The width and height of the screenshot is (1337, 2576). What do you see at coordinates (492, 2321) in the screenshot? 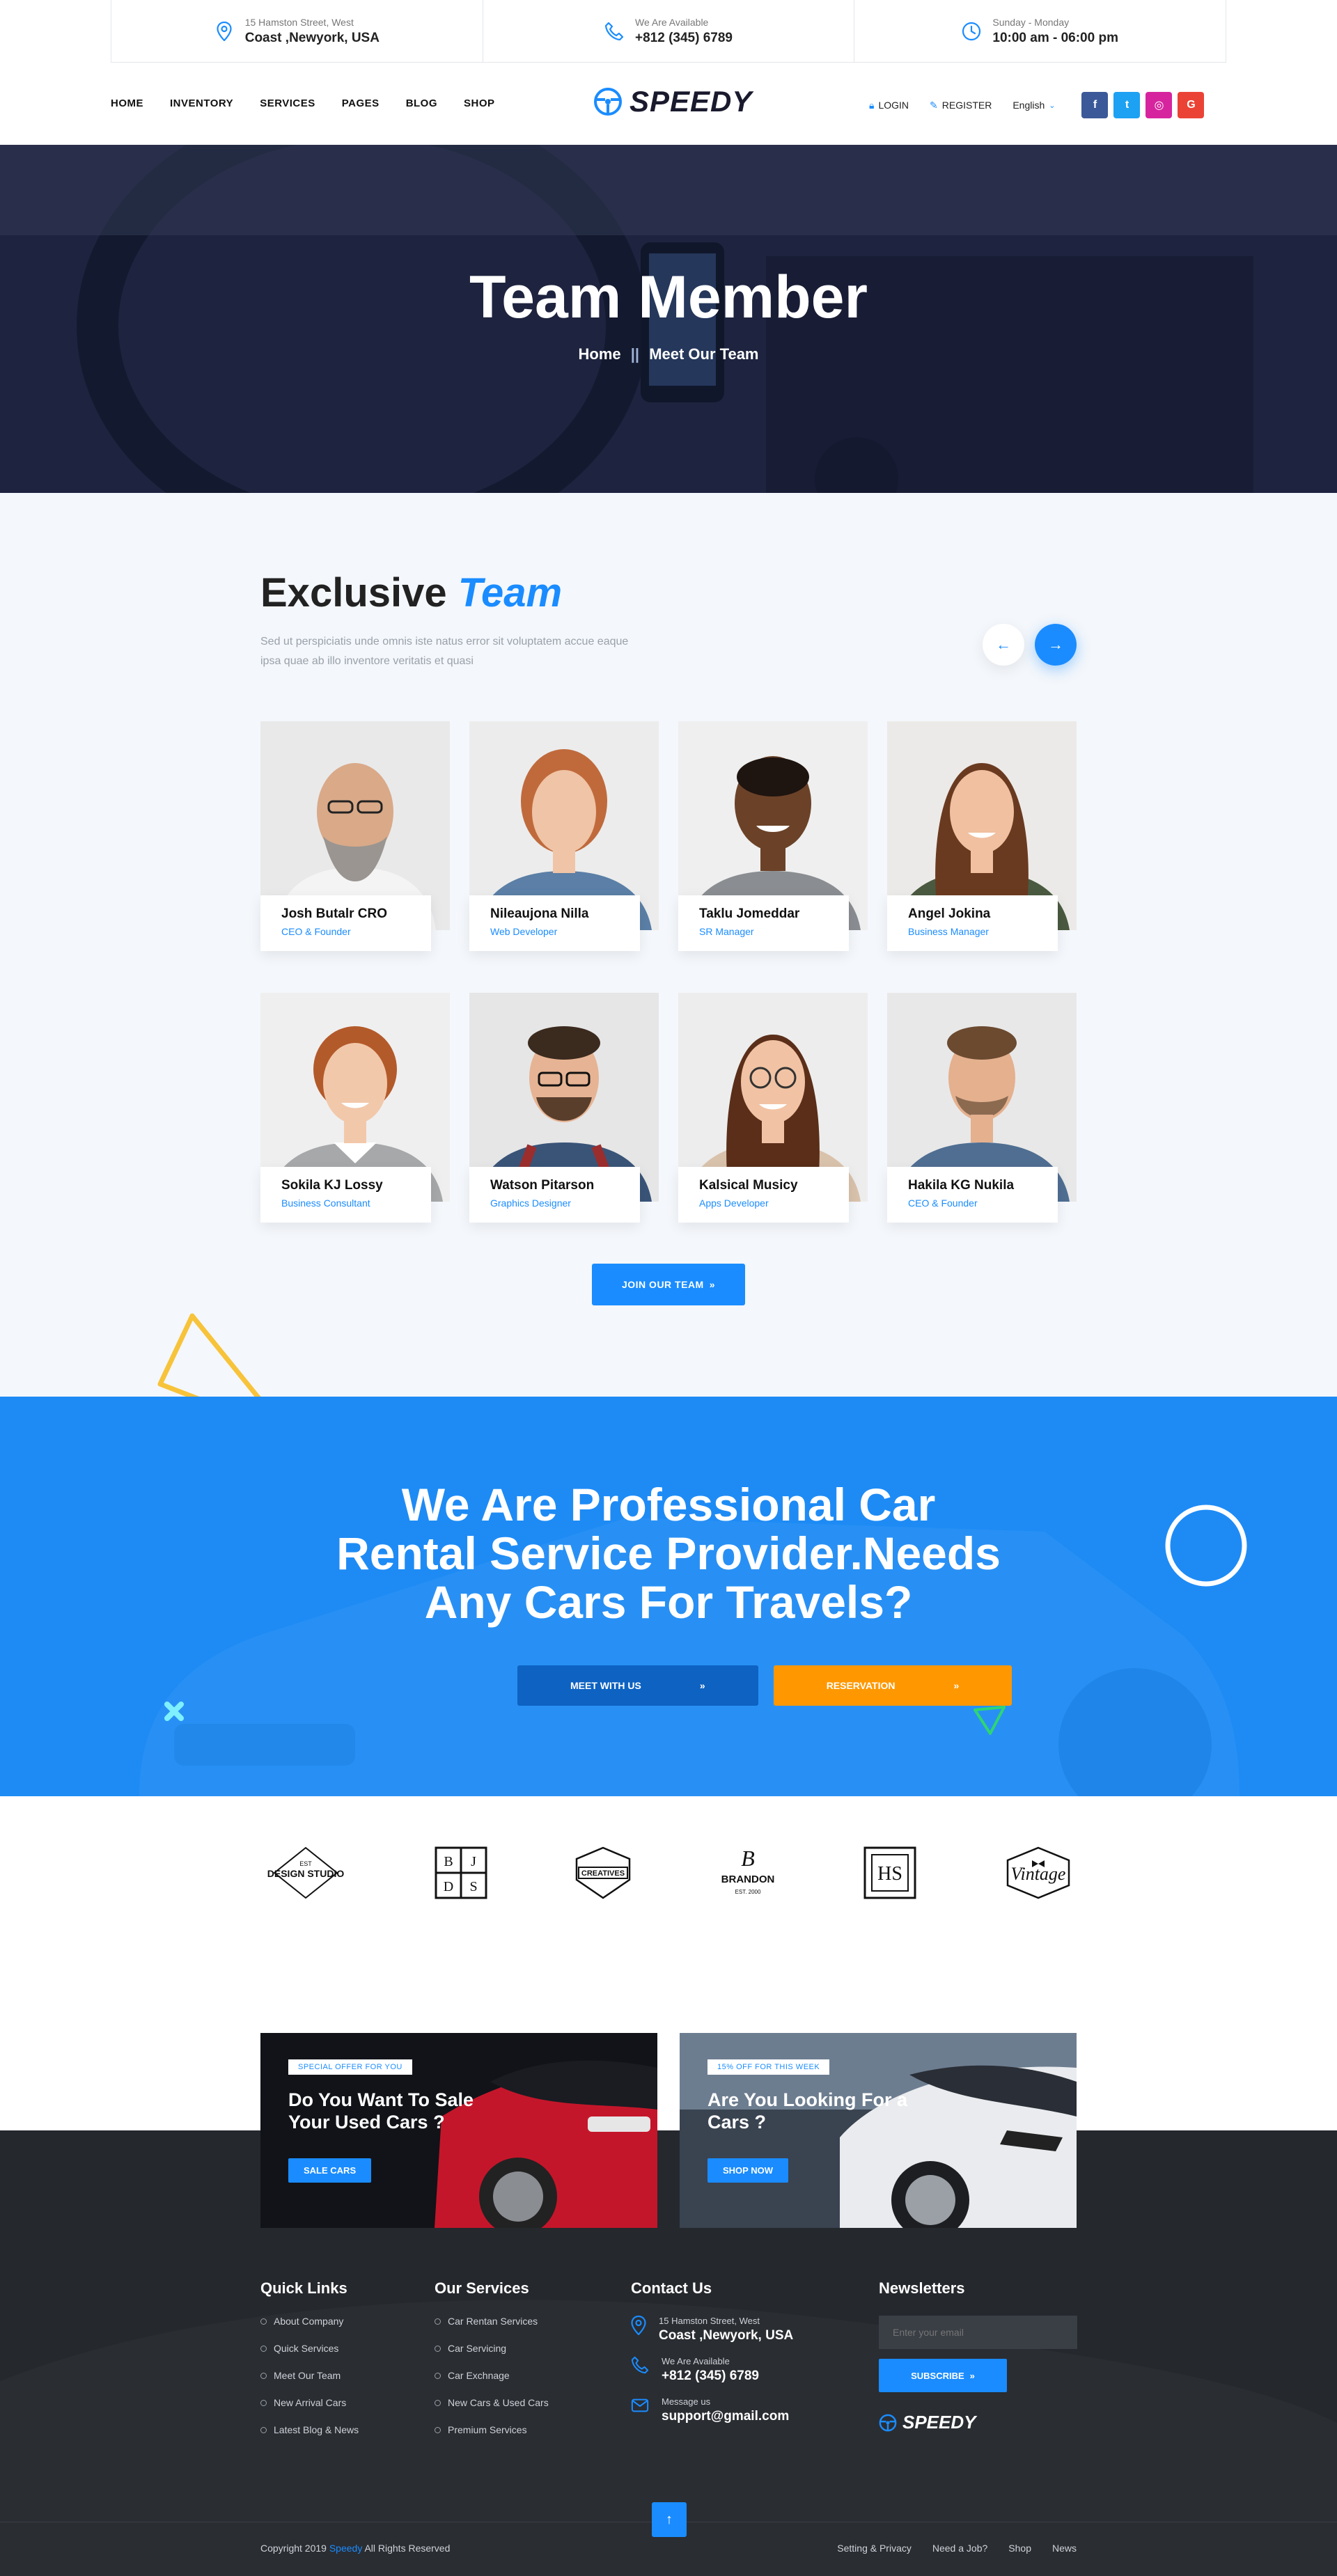
I see `service-link: Car Rentan Services` at bounding box center [492, 2321].